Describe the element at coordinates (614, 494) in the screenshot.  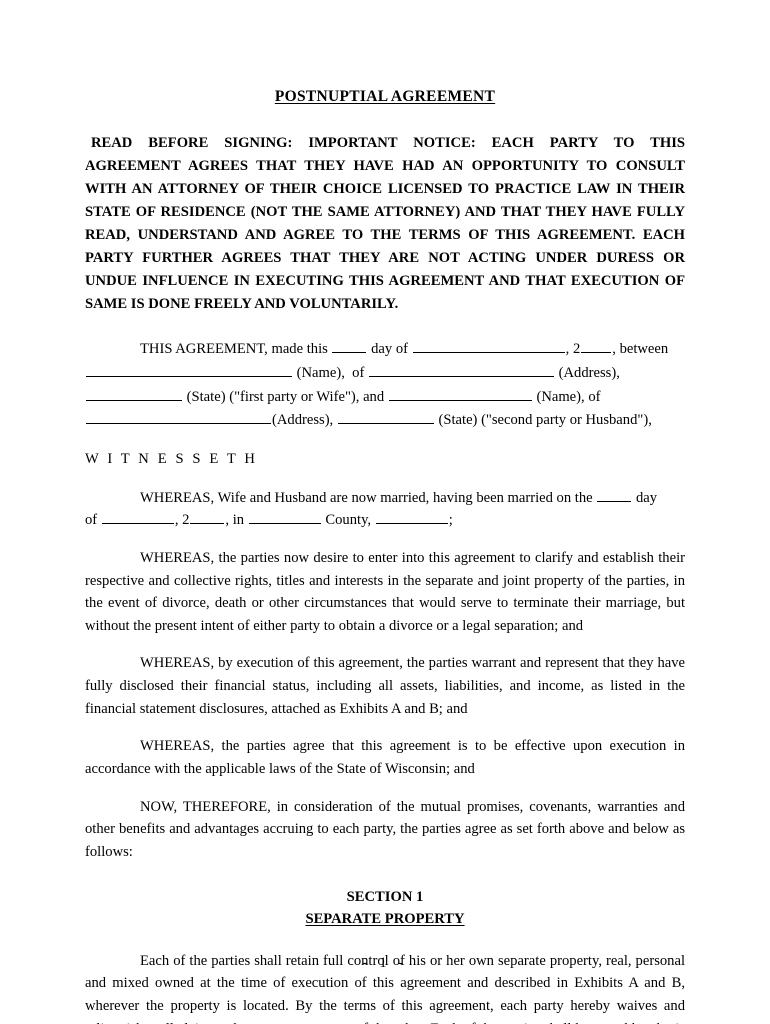
I see `marriage-day-blank` at that location.